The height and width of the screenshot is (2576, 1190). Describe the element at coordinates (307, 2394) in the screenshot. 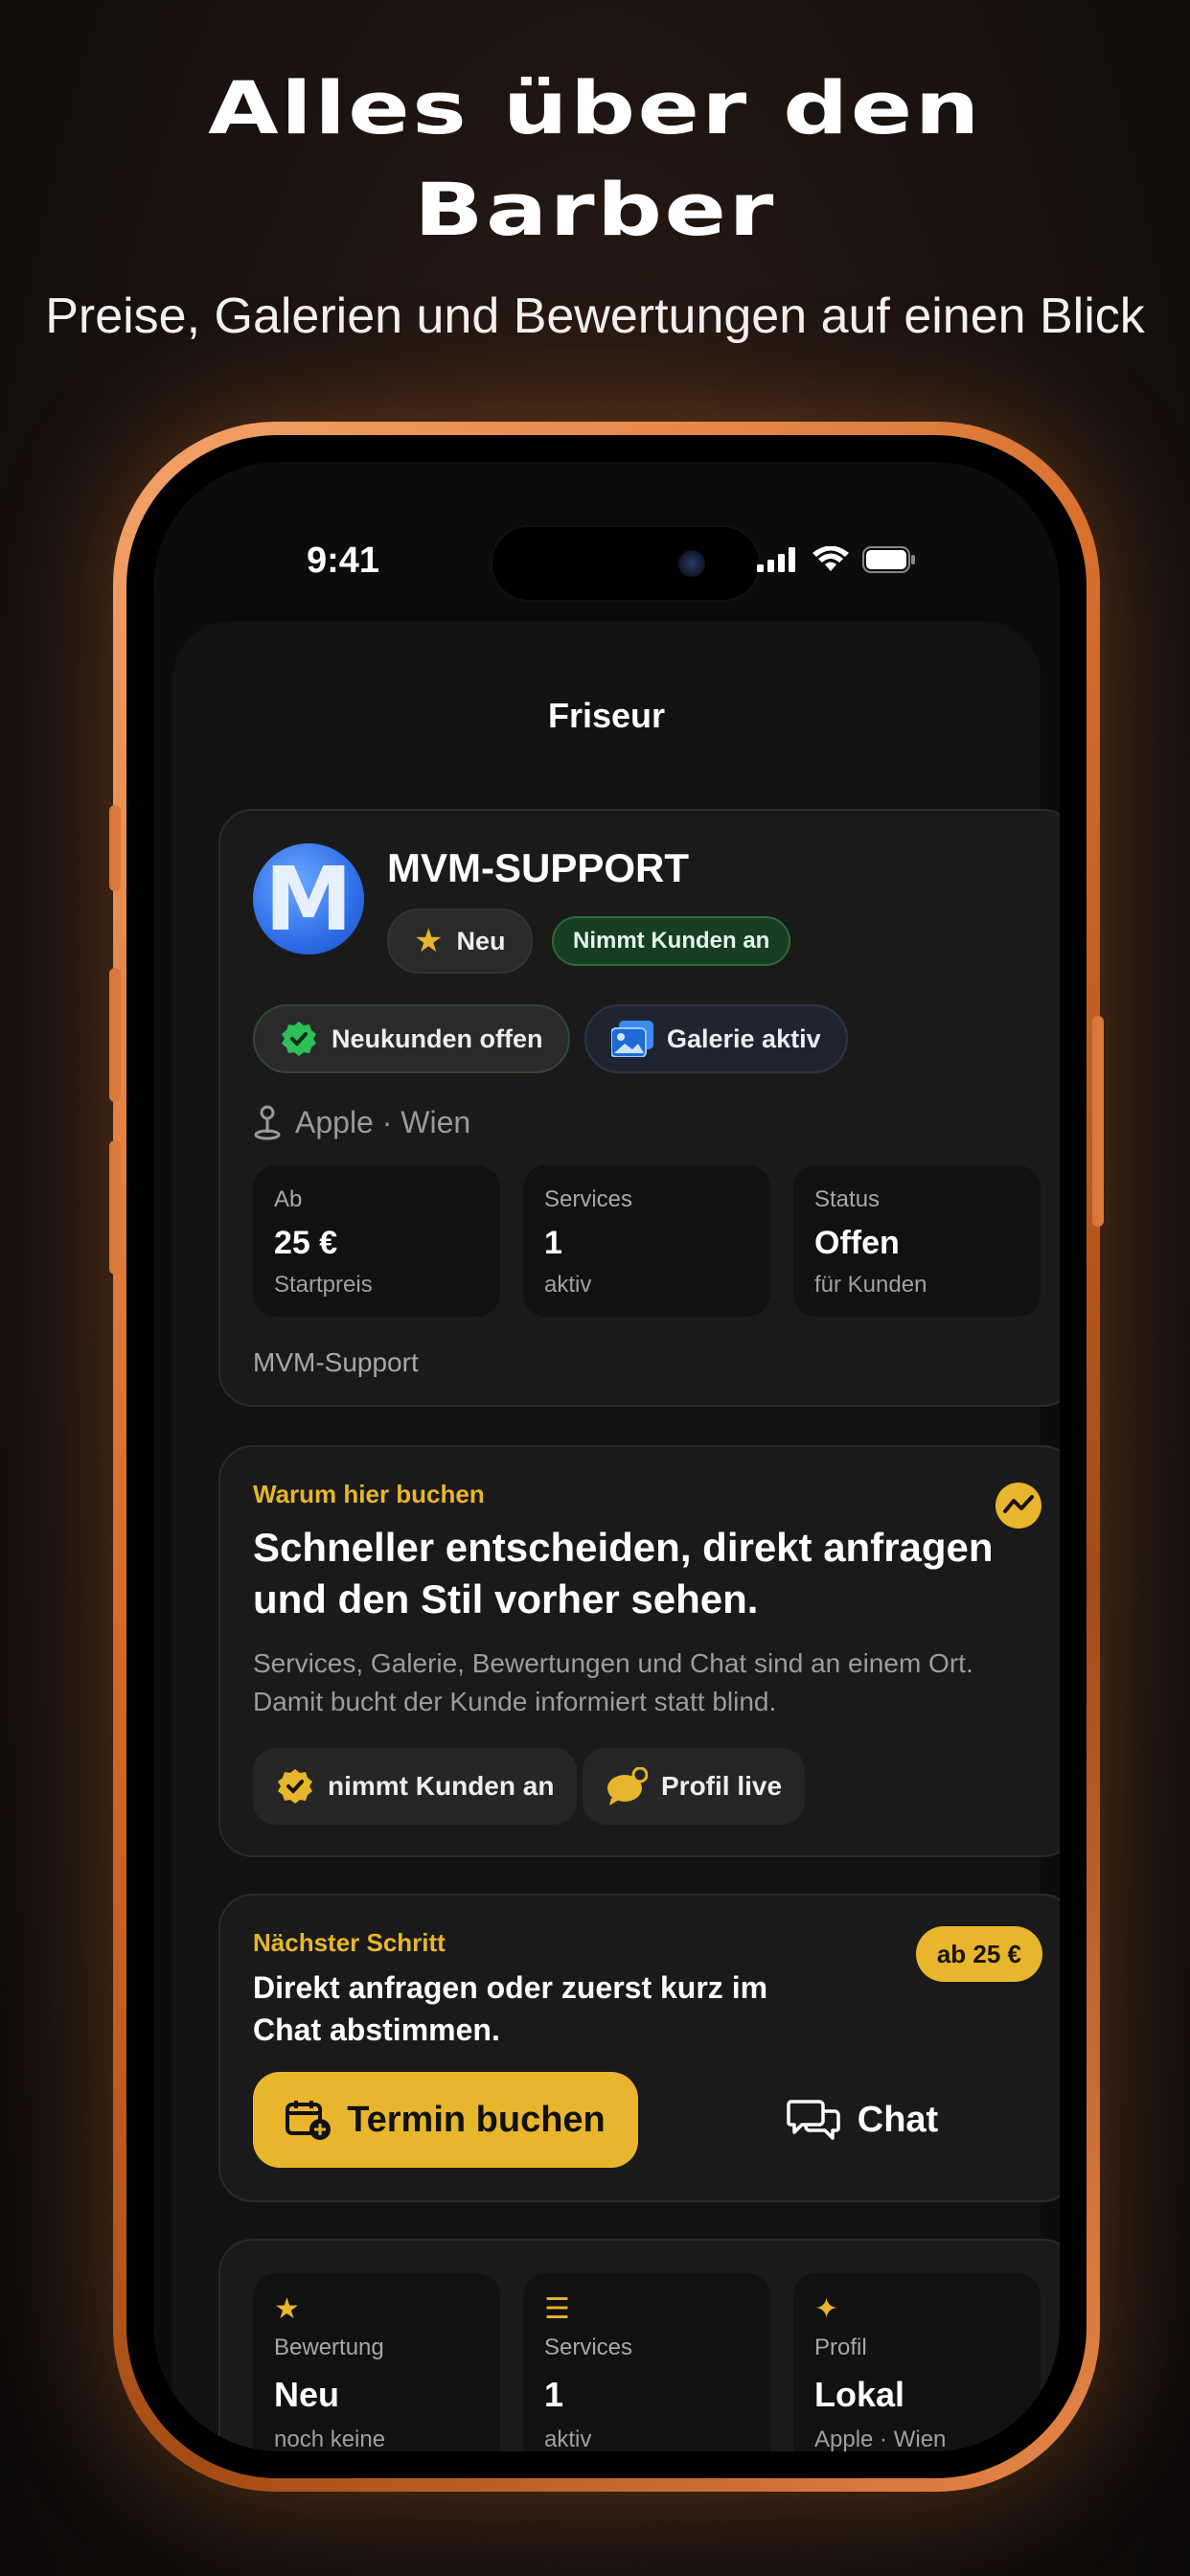

I see `summary-value: Neu` at that location.